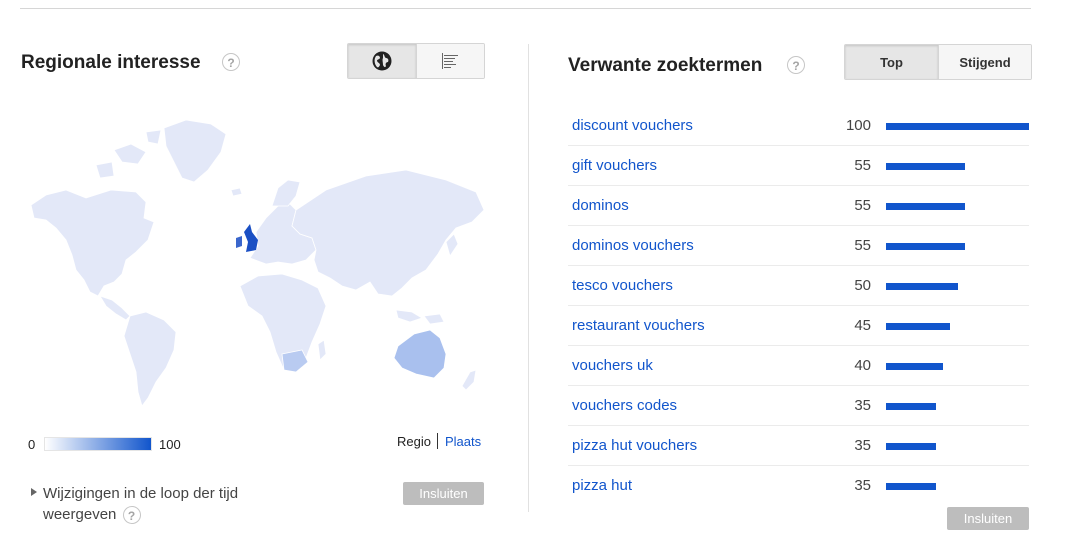 This screenshot has height=545, width=1065. I want to click on term-link: pizza hut, so click(602, 485).